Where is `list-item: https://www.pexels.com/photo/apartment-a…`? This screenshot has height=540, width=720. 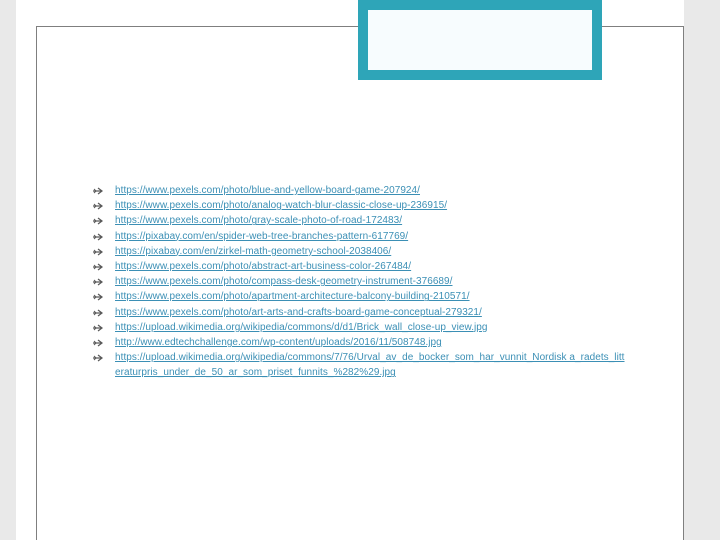 list-item: https://www.pexels.com/photo/apartment-a… is located at coordinates (360, 296).